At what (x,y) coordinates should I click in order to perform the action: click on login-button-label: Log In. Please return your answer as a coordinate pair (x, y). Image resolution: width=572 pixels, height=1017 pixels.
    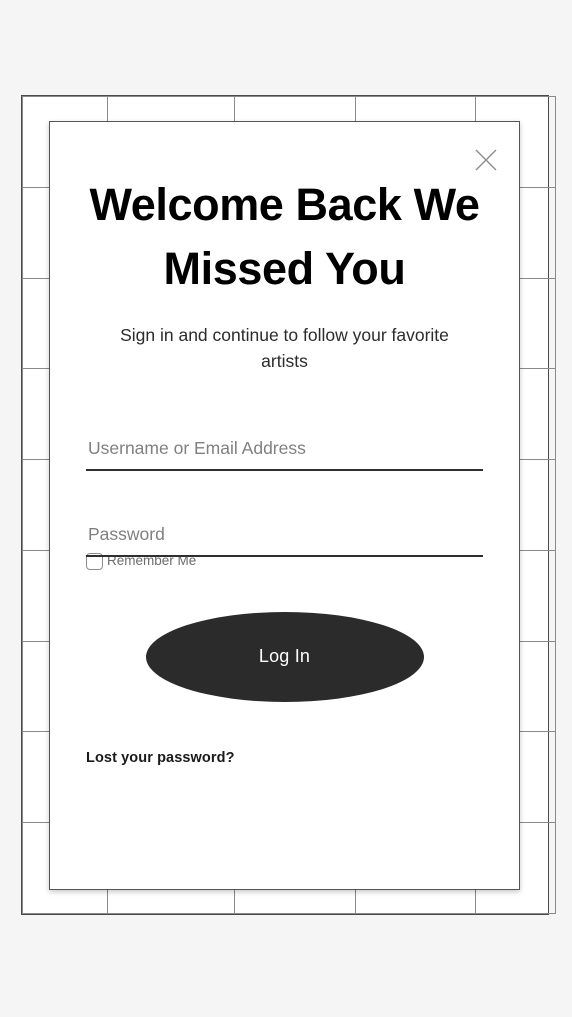
    Looking at the image, I should click on (284, 656).